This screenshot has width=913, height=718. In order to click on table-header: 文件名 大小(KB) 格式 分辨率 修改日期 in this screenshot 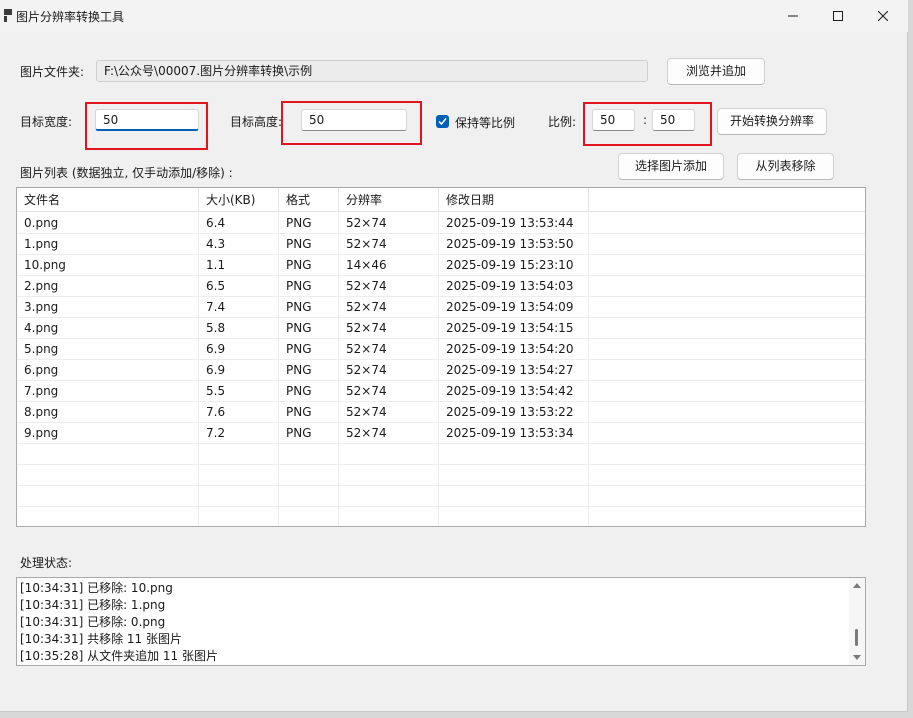, I will do `click(441, 200)`.